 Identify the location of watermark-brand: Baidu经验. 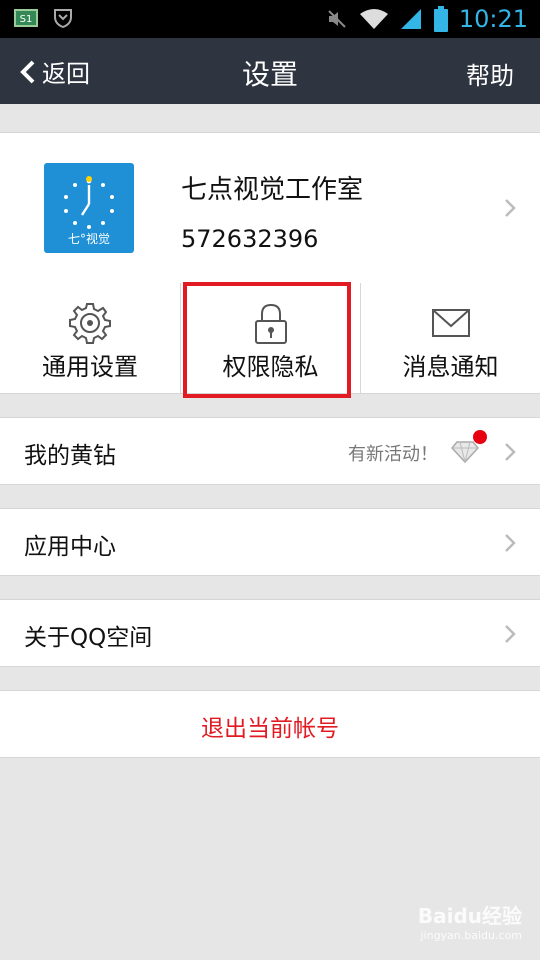
(469, 916).